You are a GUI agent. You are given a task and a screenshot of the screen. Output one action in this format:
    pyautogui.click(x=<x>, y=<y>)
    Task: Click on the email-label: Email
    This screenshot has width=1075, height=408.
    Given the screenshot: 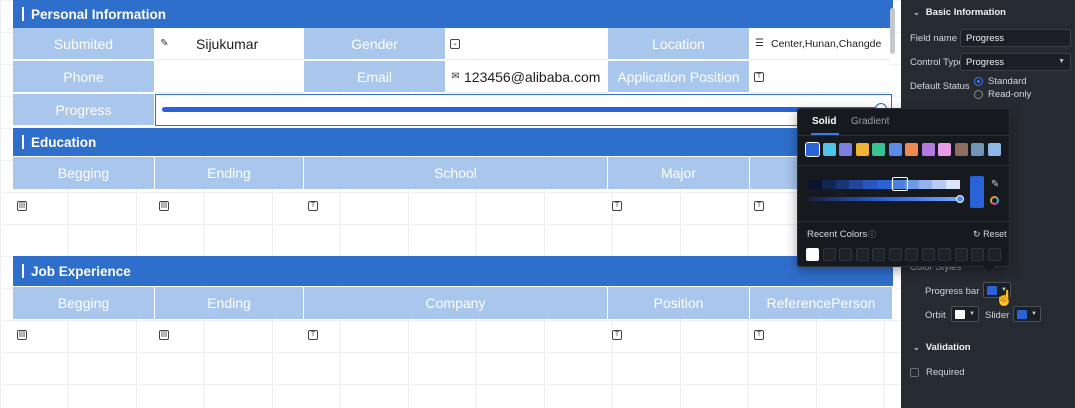 What is the action you would take?
    pyautogui.click(x=375, y=77)
    